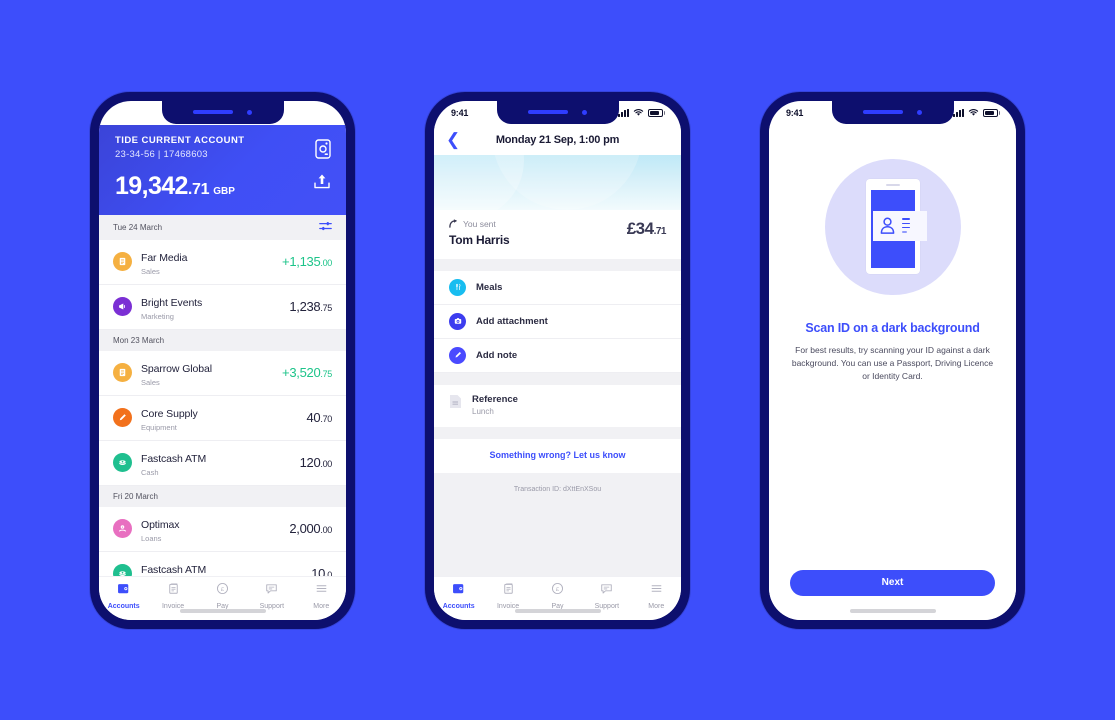 The height and width of the screenshot is (720, 1115). Describe the element at coordinates (557, 287) in the screenshot. I see `action-row: Meals` at that location.